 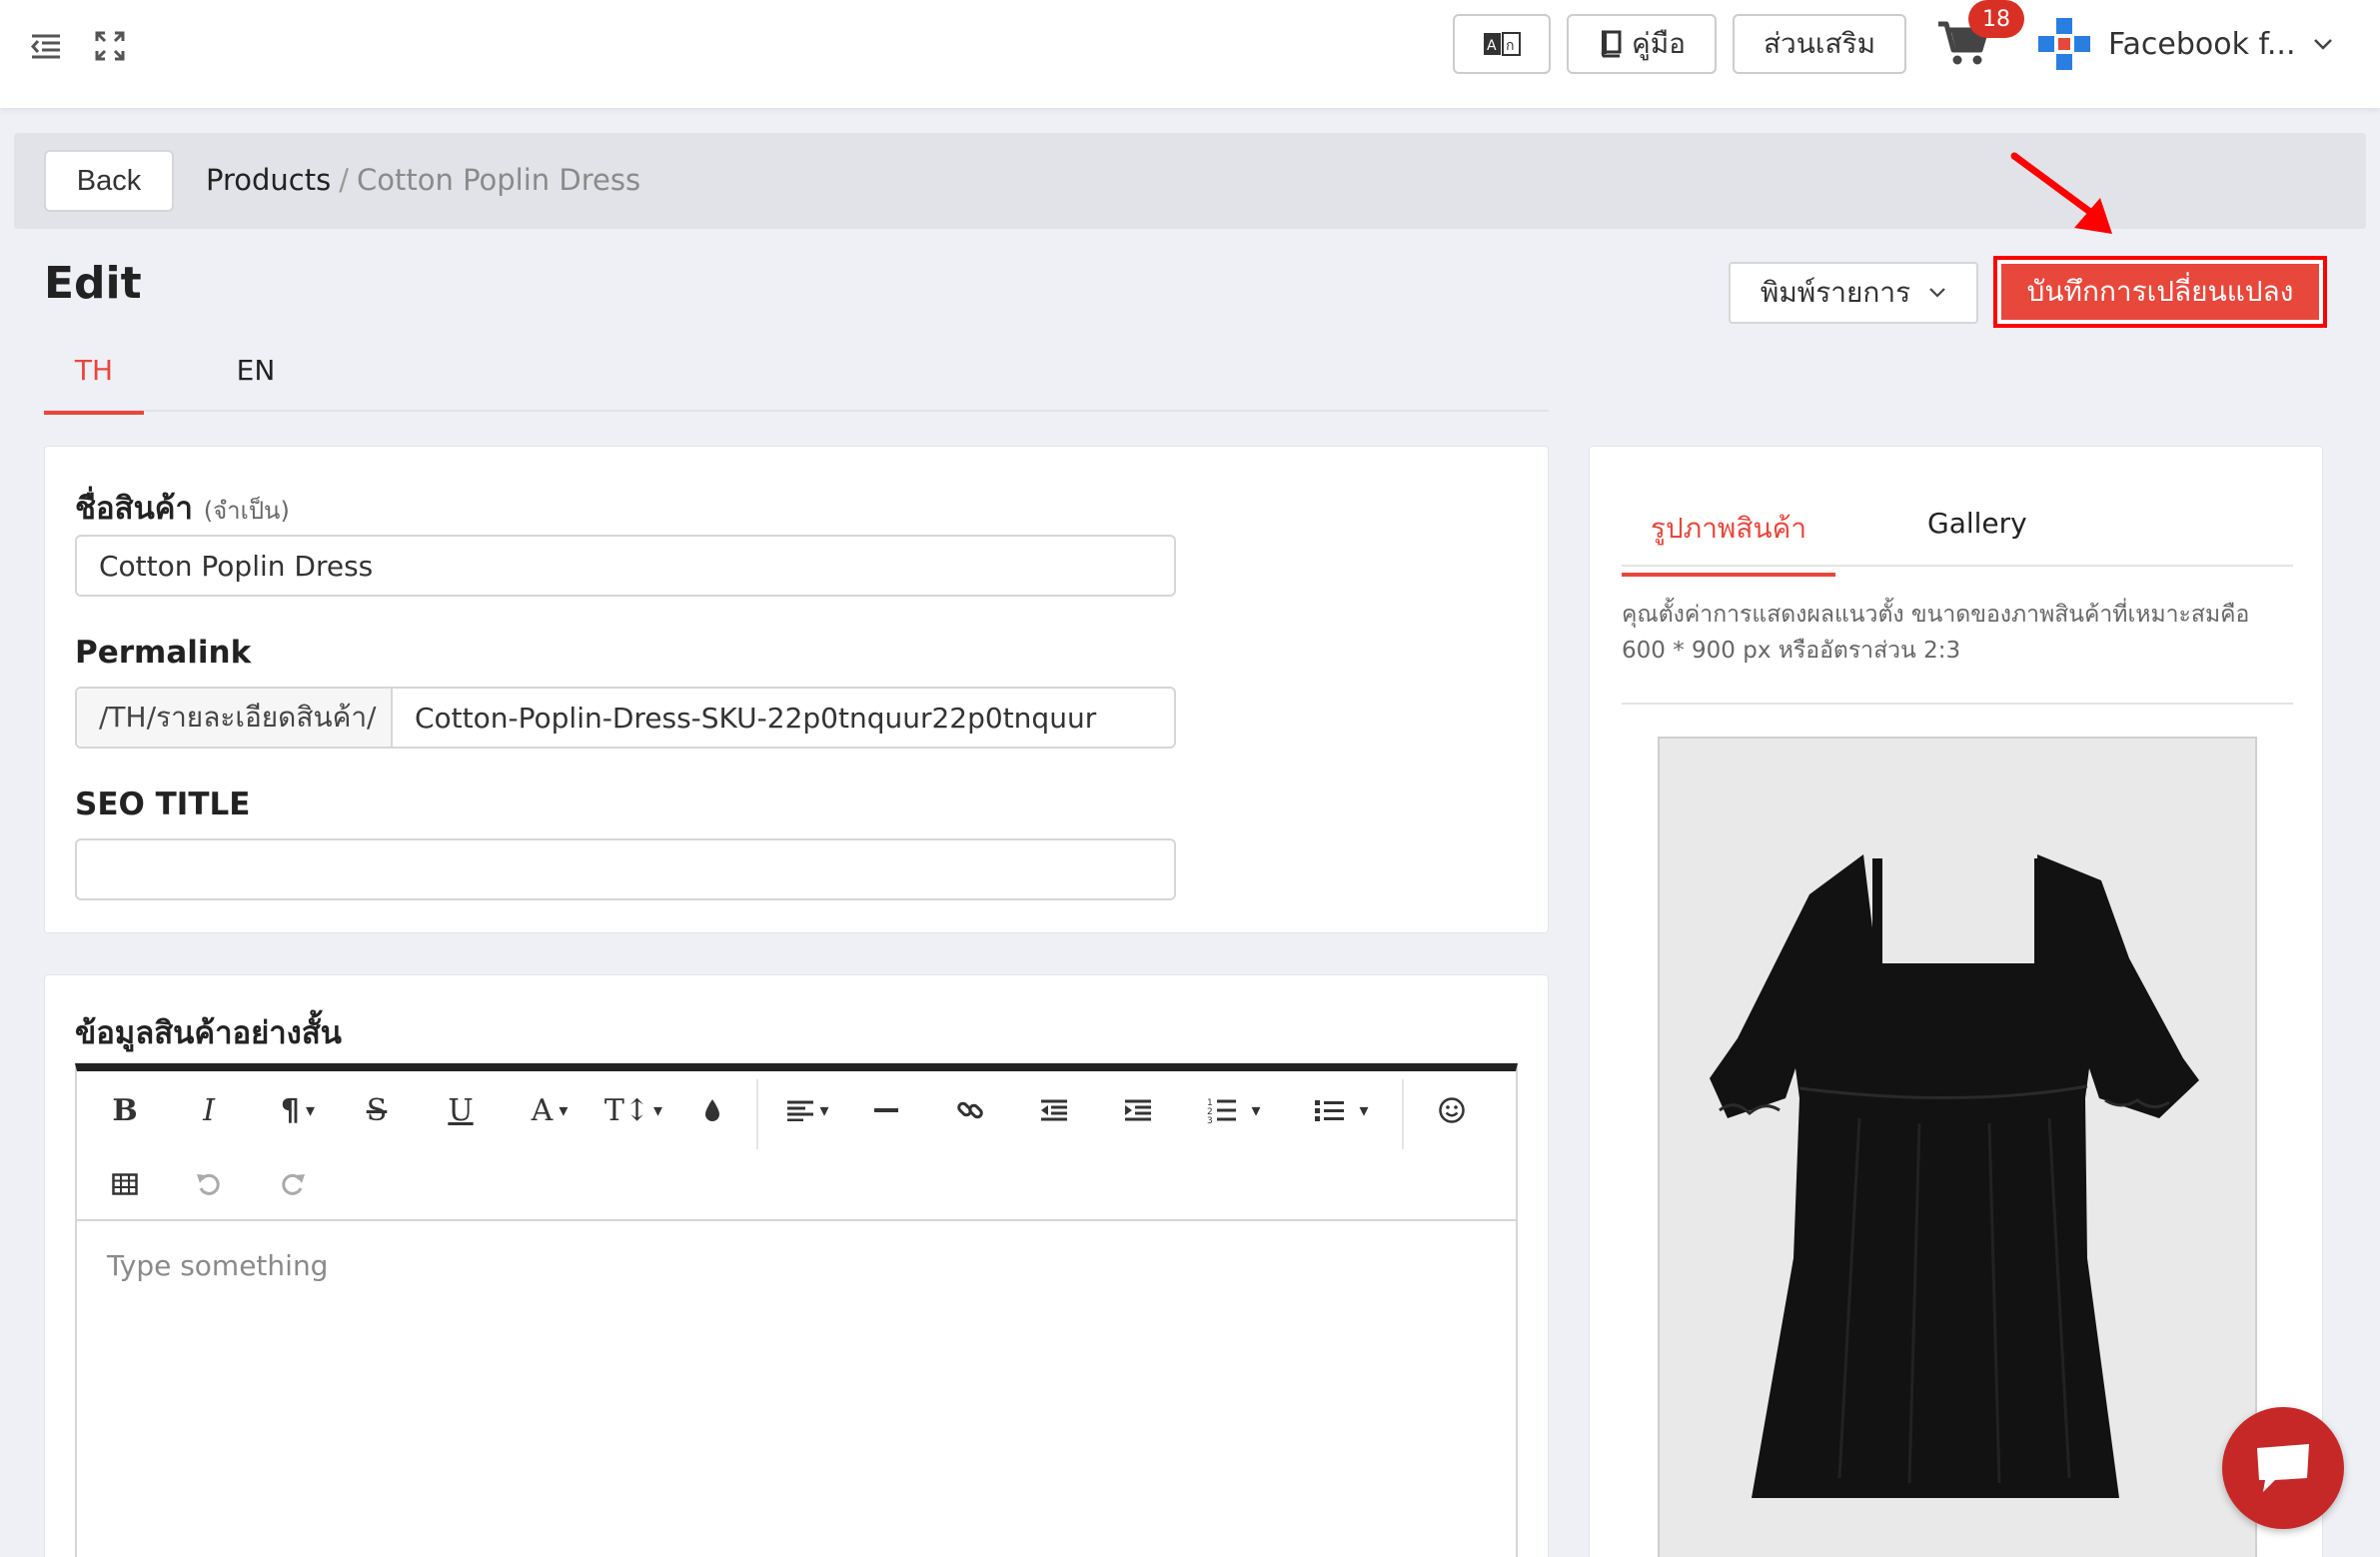 I want to click on permalink-prefix: /TH/รายละเอียดสินค้า/, so click(x=235, y=718).